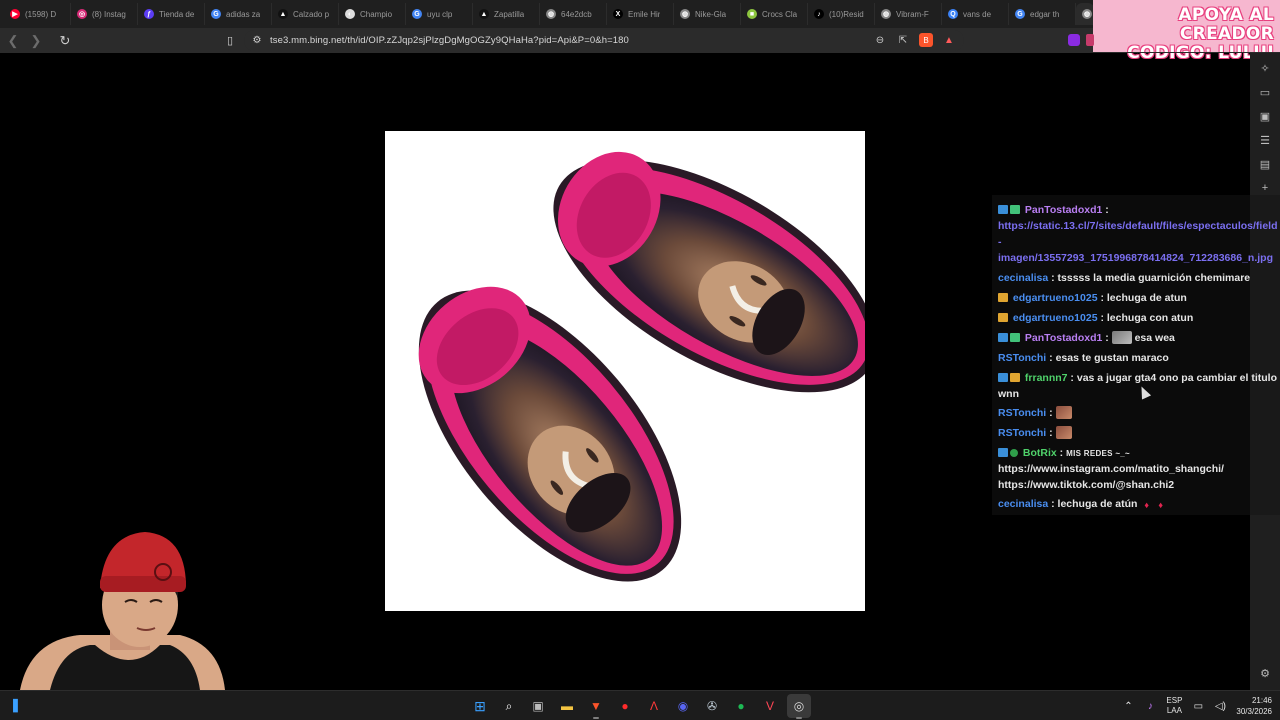 The image size is (1280, 720). Describe the element at coordinates (1226, 24) in the screenshot. I see `promo-line-1: APOYA AL CREADOR` at that location.